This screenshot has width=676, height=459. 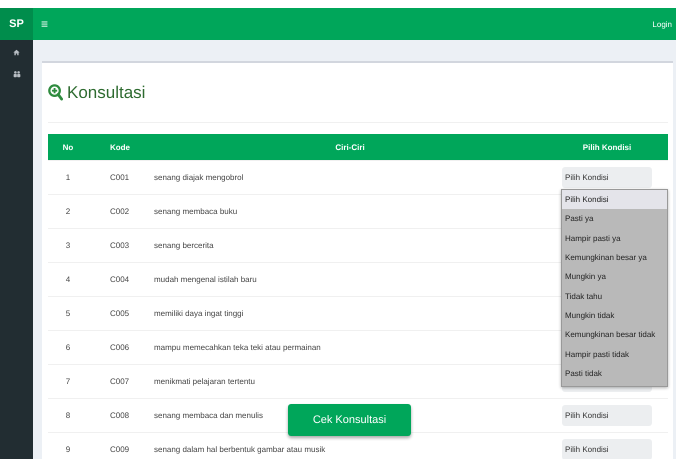 I want to click on home-icon, so click(x=16, y=52).